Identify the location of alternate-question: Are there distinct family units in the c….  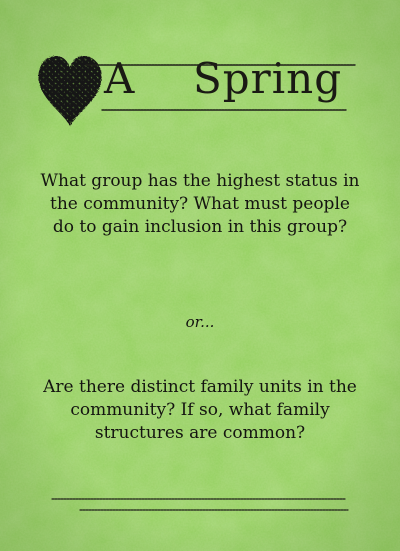
(200, 410).